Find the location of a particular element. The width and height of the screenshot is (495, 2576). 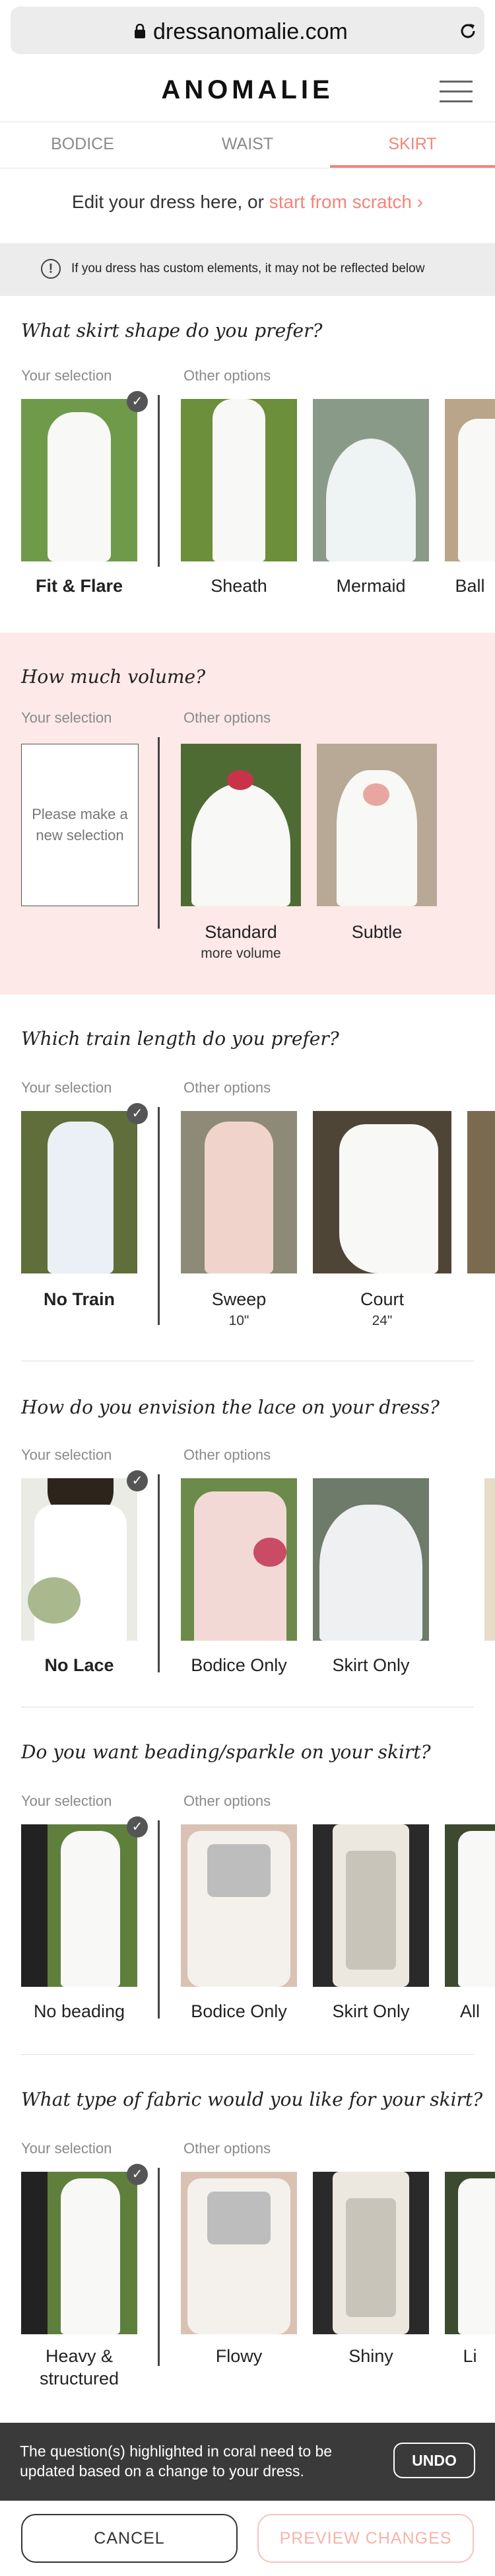

tab-waist: WAIST is located at coordinates (247, 146).